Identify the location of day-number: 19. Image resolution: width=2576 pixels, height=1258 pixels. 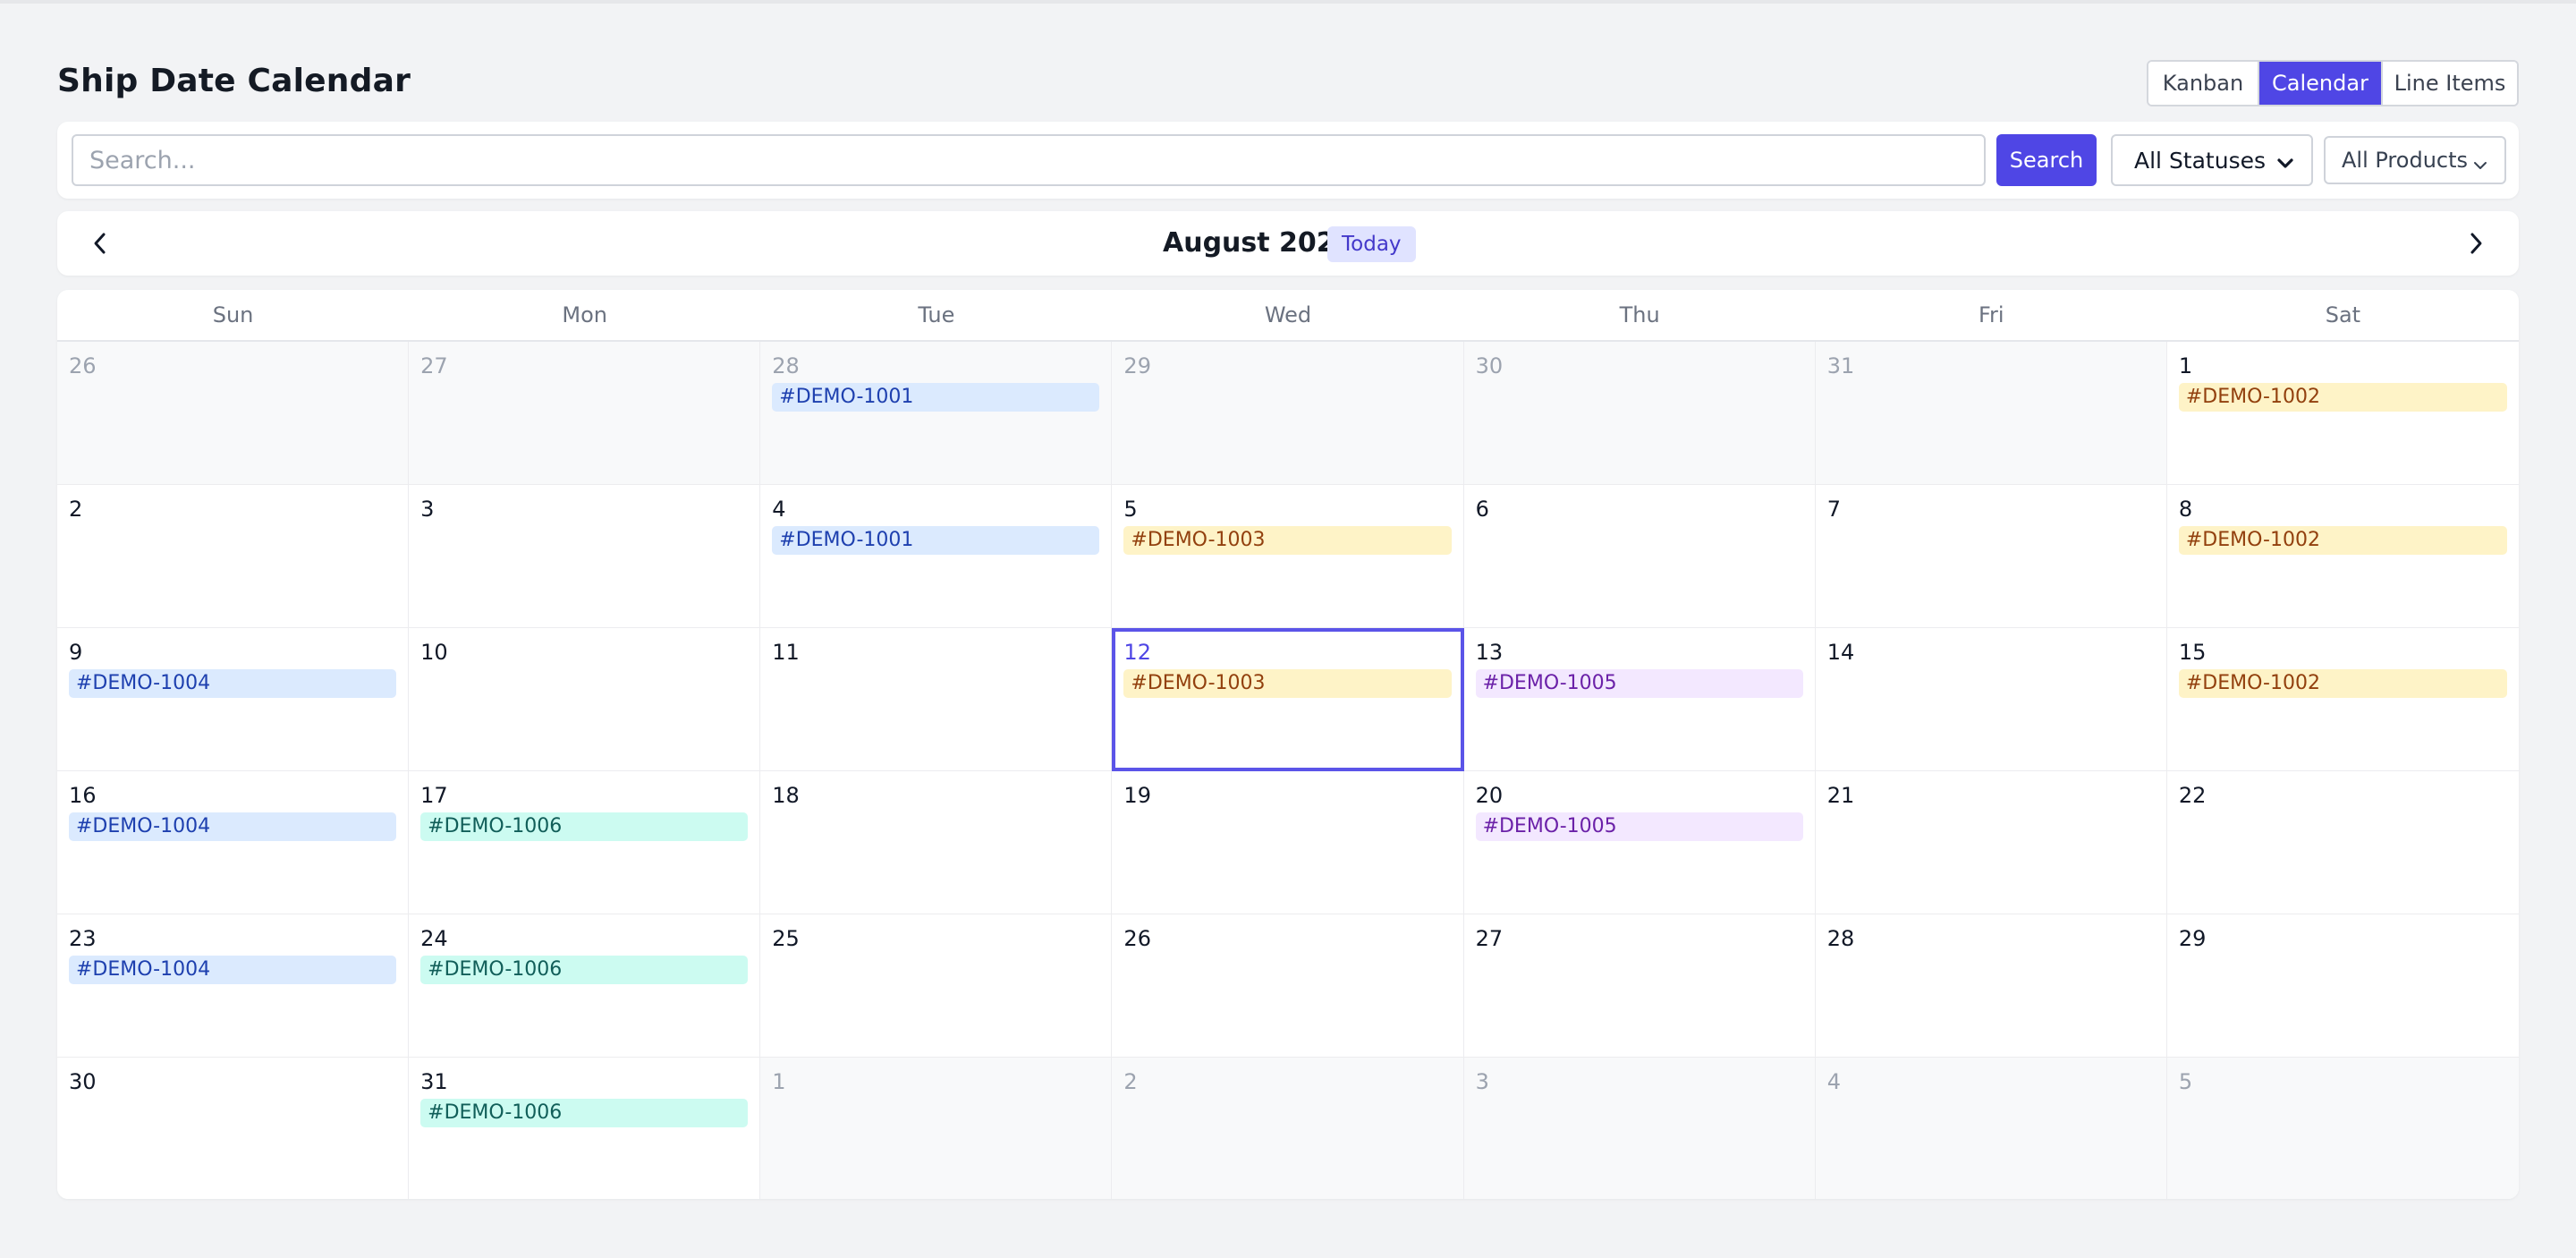
(1137, 795).